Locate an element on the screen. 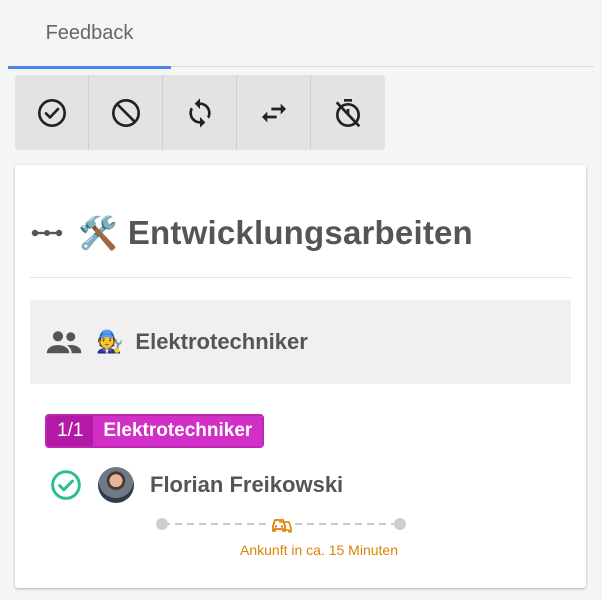  swap-icon is located at coordinates (273, 112).